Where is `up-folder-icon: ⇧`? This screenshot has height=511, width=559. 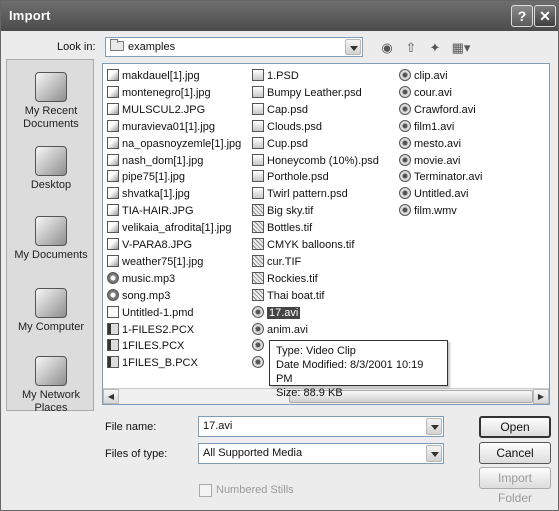 up-folder-icon: ⇧ is located at coordinates (411, 48).